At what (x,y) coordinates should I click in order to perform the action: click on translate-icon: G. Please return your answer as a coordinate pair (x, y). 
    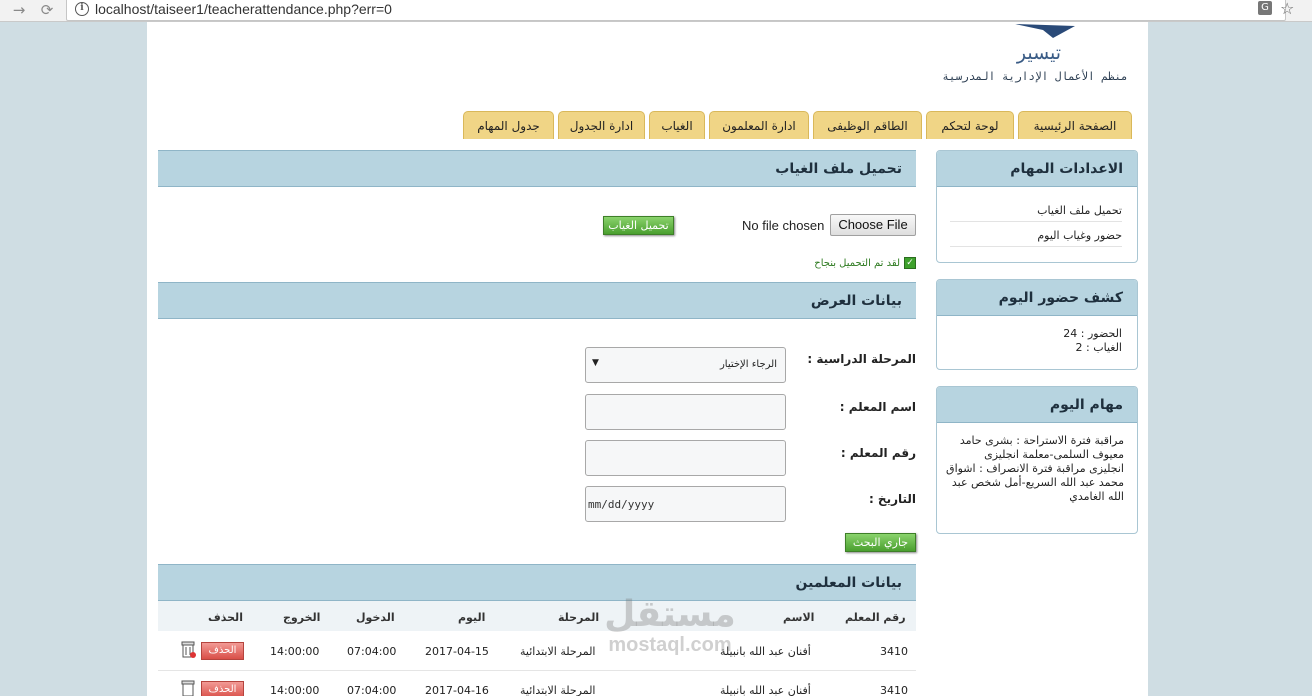
    Looking at the image, I should click on (1265, 8).